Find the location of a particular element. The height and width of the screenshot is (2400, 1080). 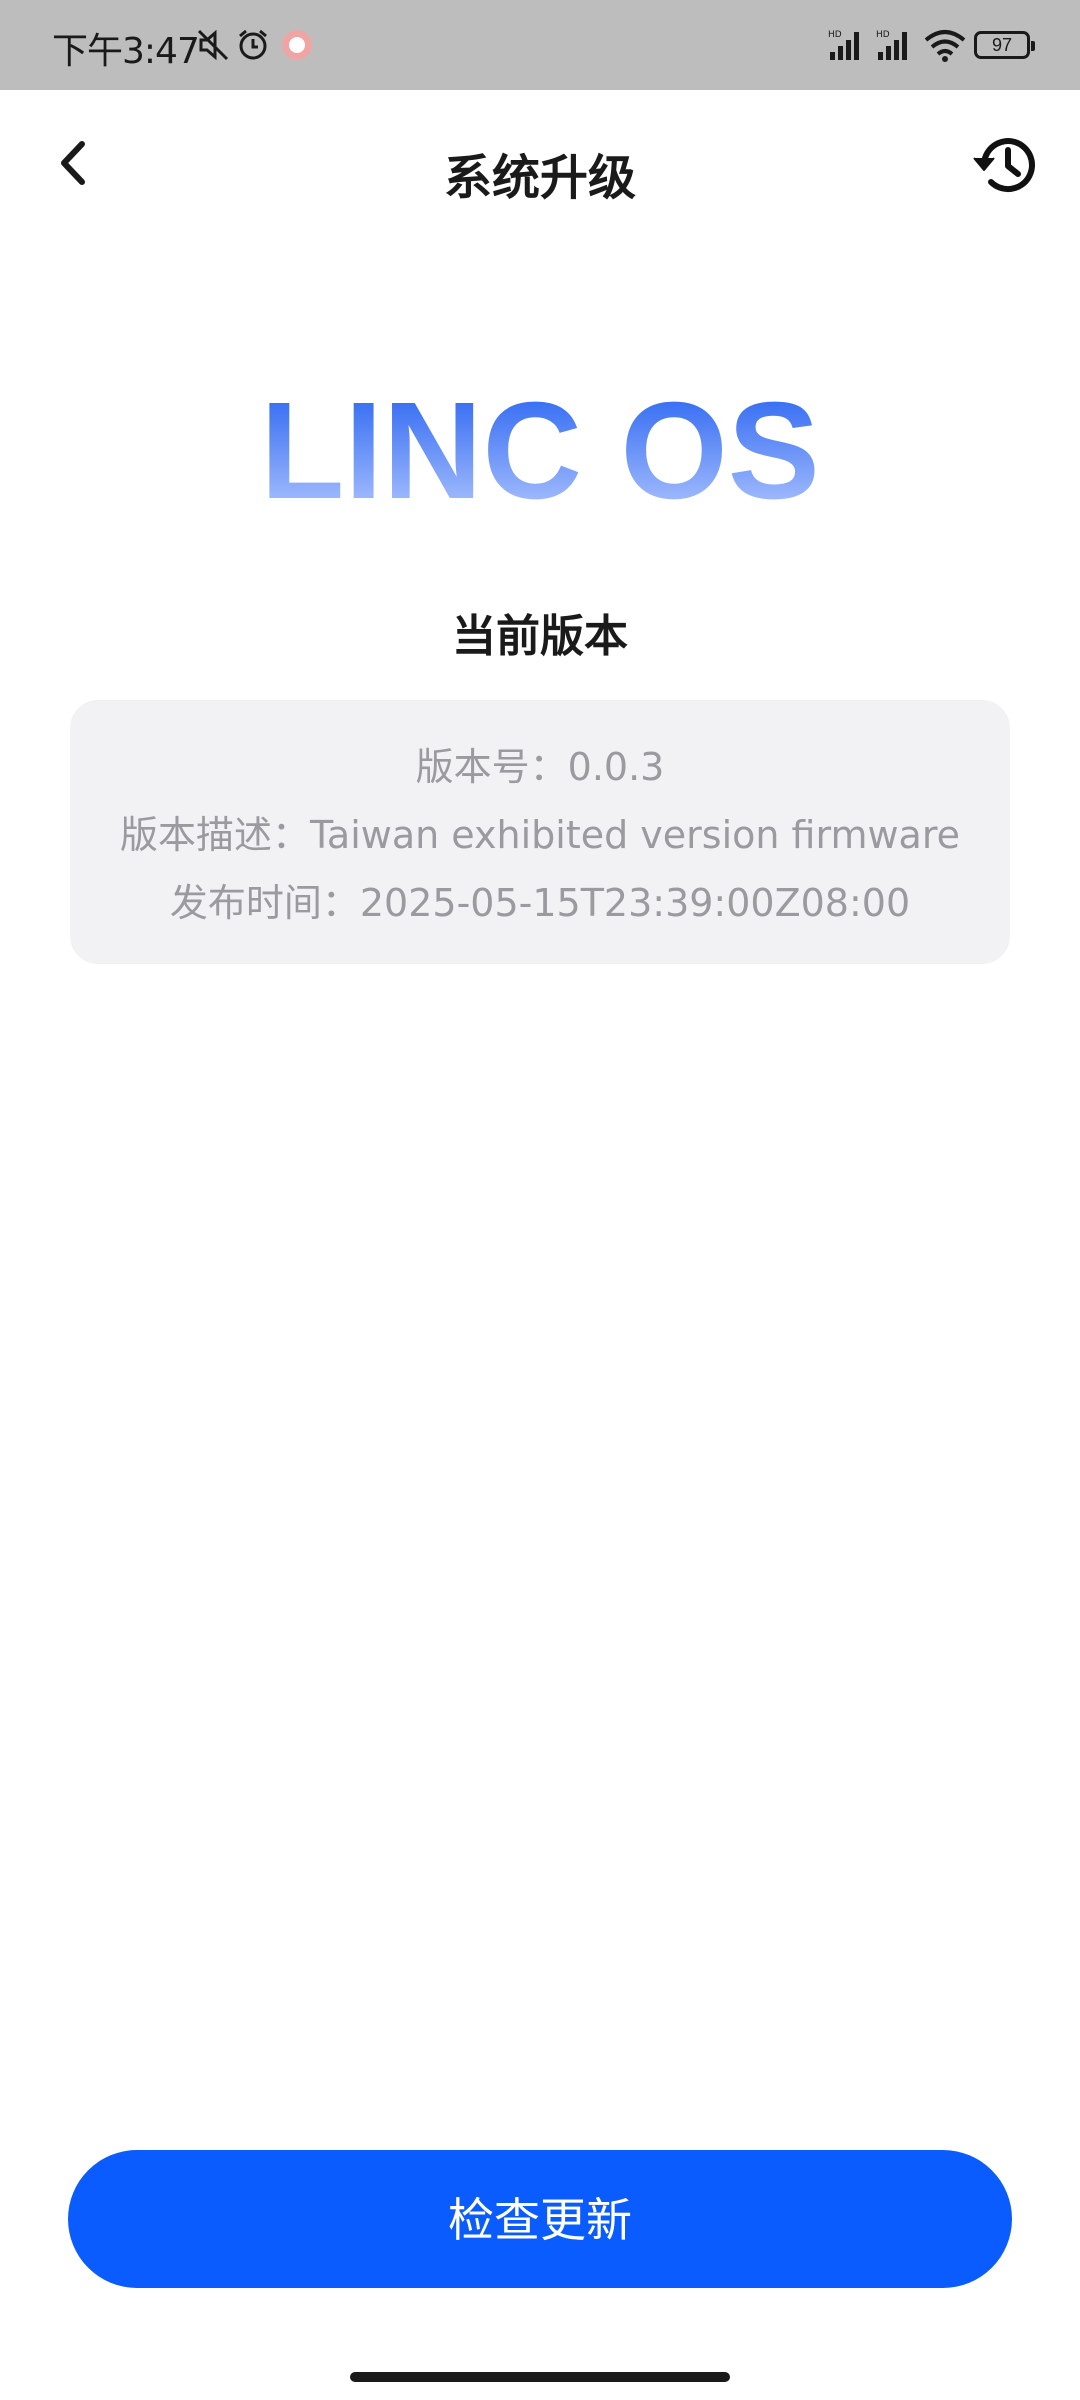

nav-header: 系统升级 is located at coordinates (540, 170).